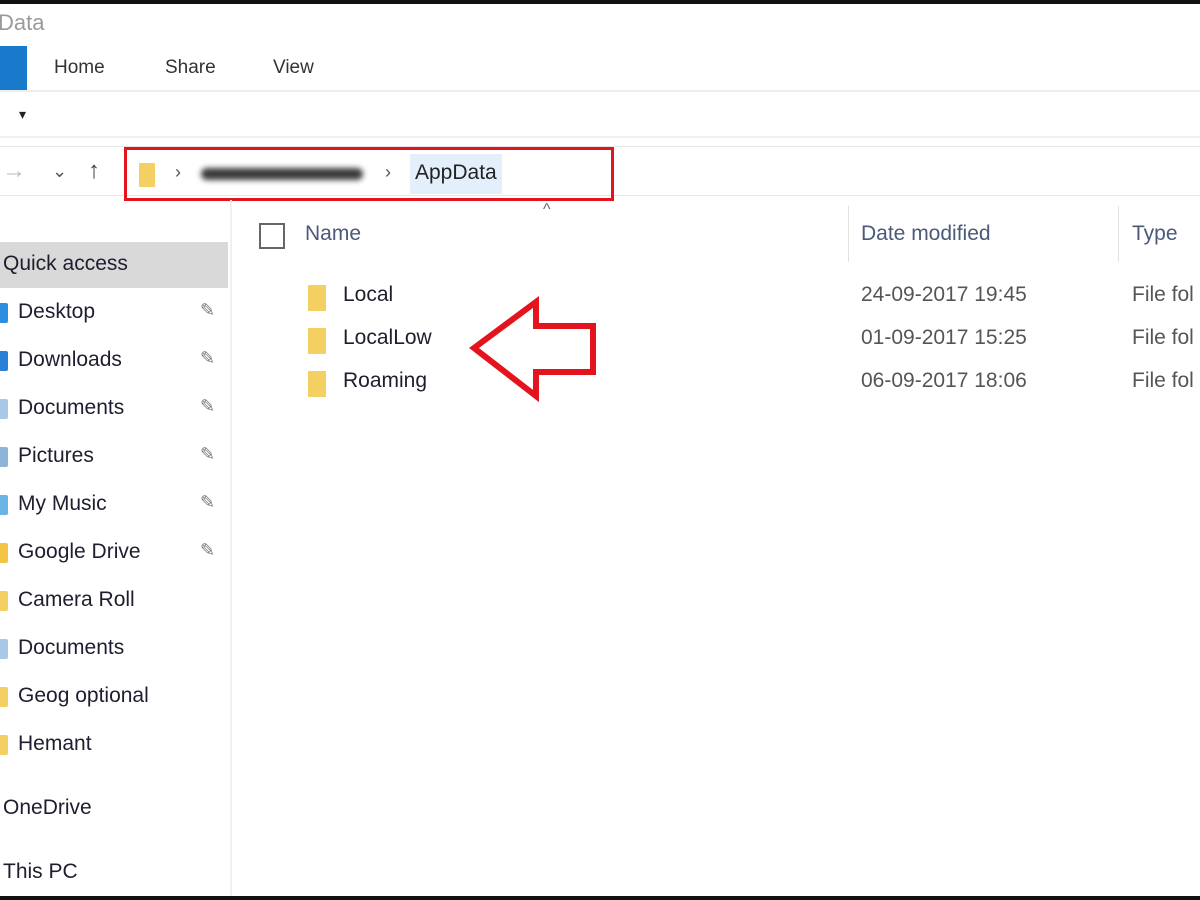  I want to click on ribbon: Home Share View, so click(600, 68).